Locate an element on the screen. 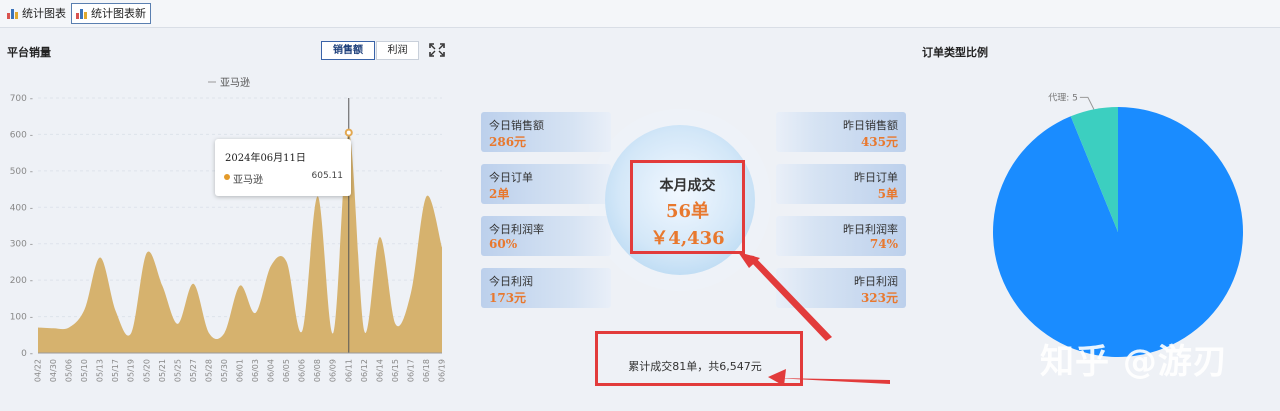  watermark: 知乎 @游刃 is located at coordinates (1134, 362).